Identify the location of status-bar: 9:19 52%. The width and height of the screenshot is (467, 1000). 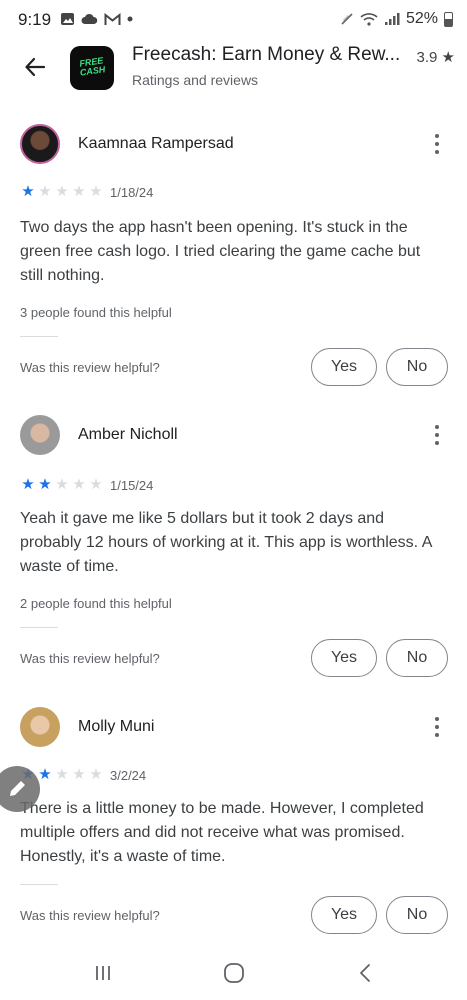
(233, 20).